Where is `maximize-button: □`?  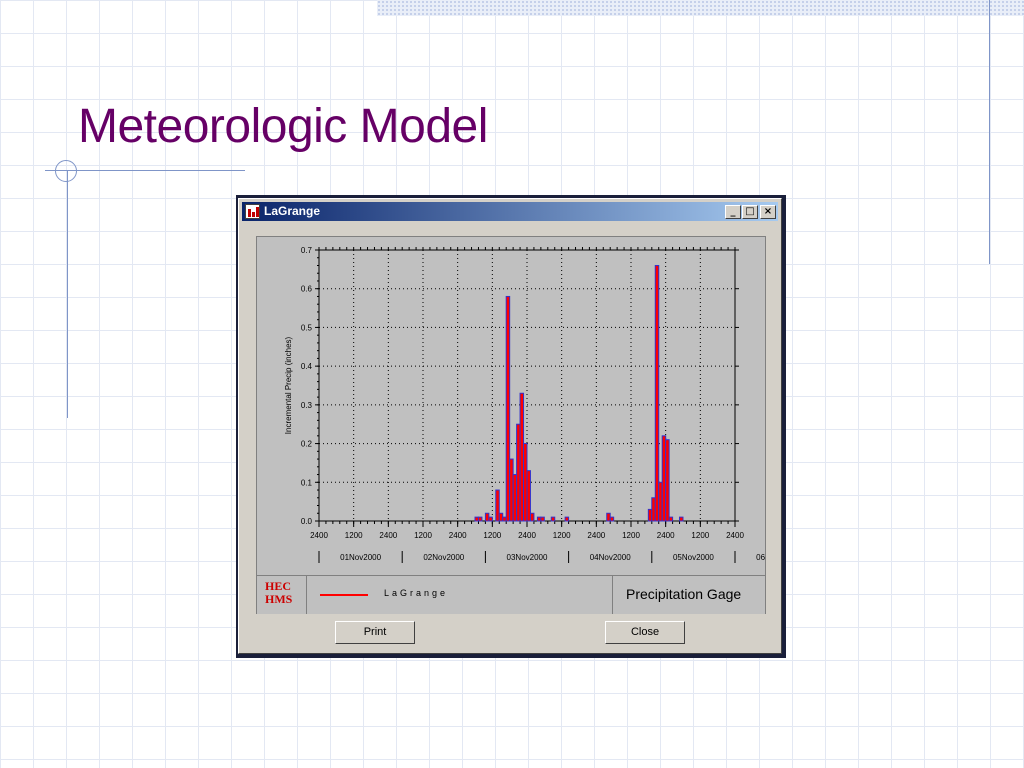 maximize-button: □ is located at coordinates (750, 212).